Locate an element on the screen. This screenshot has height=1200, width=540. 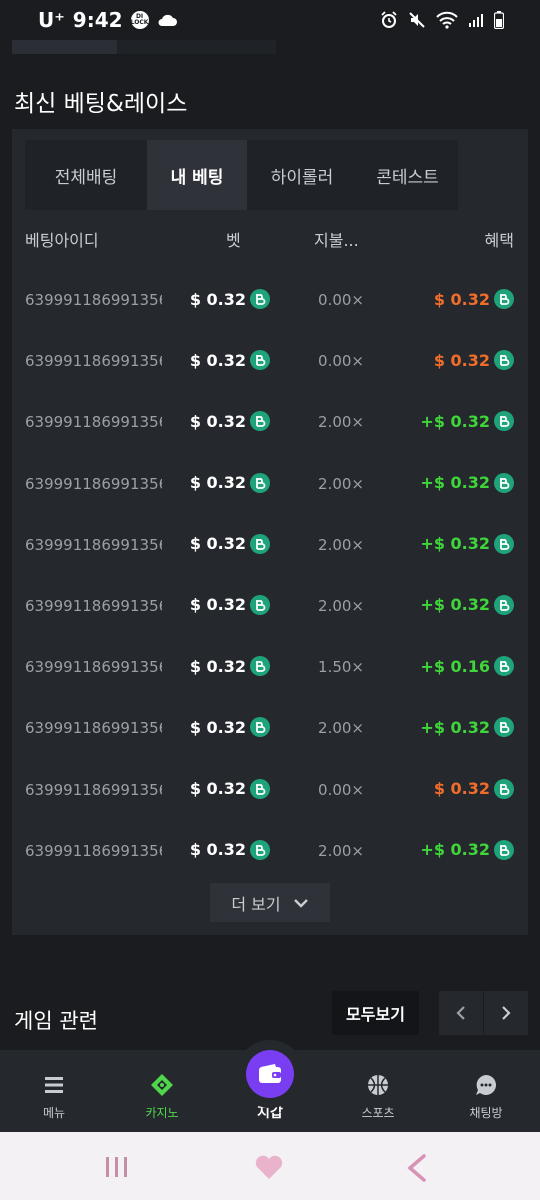
wallet-button is located at coordinates (270, 1074).